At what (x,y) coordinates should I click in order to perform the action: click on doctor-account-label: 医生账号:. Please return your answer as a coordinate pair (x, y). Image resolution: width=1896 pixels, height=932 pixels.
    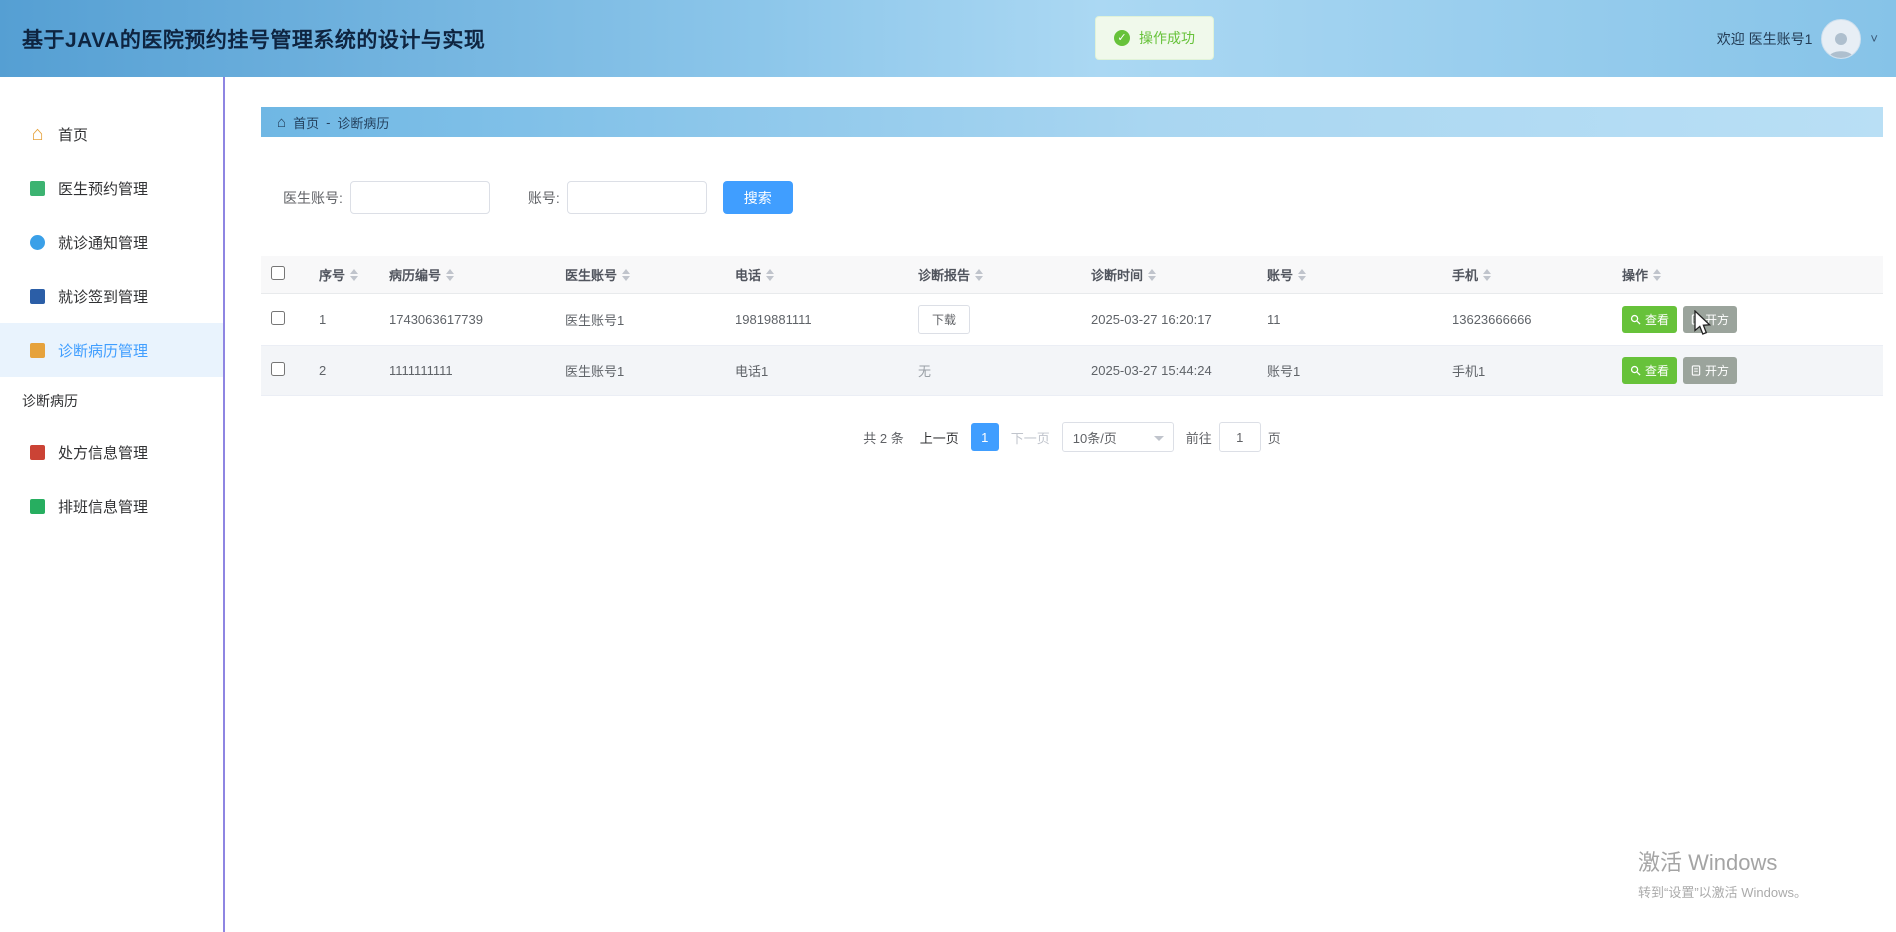
    Looking at the image, I should click on (313, 197).